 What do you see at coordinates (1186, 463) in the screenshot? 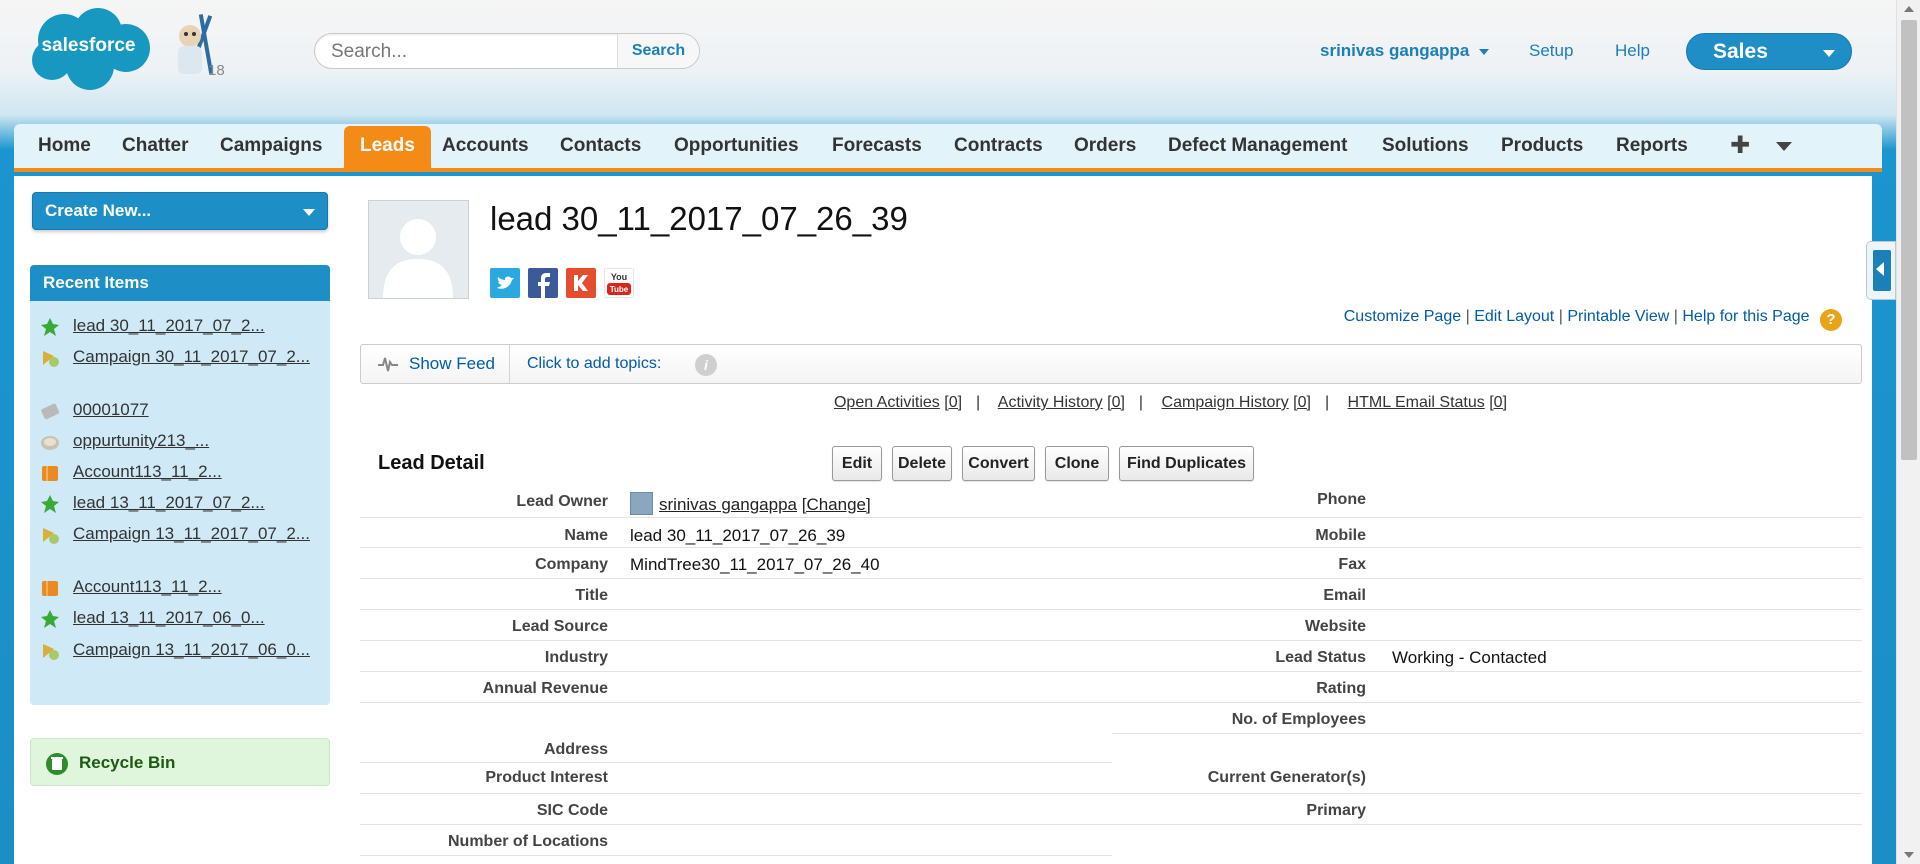
I see `find-duplicates-button: Find Duplicates` at bounding box center [1186, 463].